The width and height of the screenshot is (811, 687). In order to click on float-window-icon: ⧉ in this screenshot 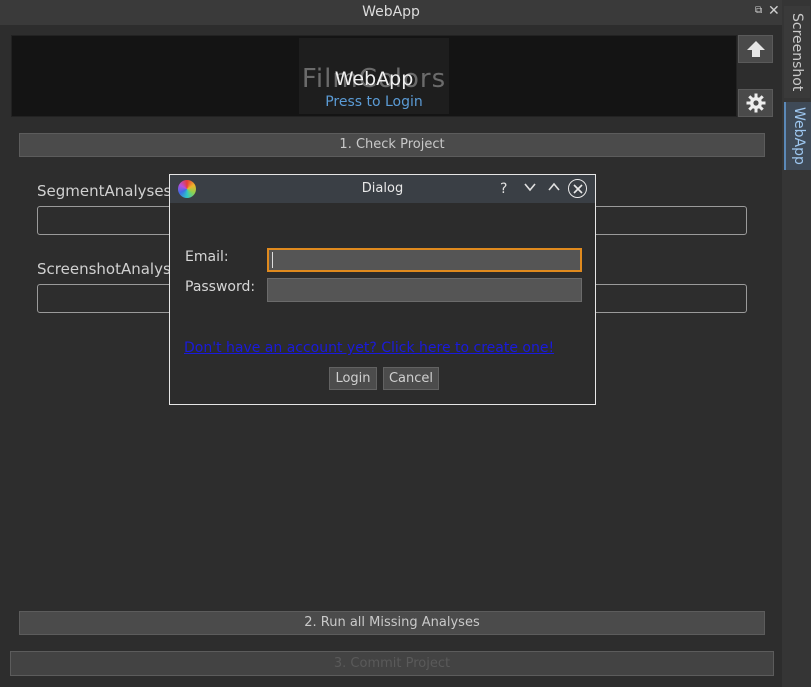, I will do `click(760, 10)`.